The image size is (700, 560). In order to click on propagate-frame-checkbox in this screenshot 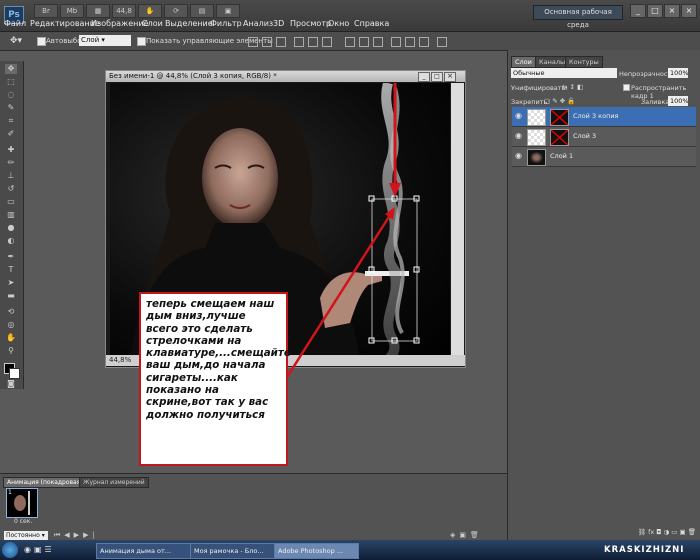, I will do `click(626, 87)`.